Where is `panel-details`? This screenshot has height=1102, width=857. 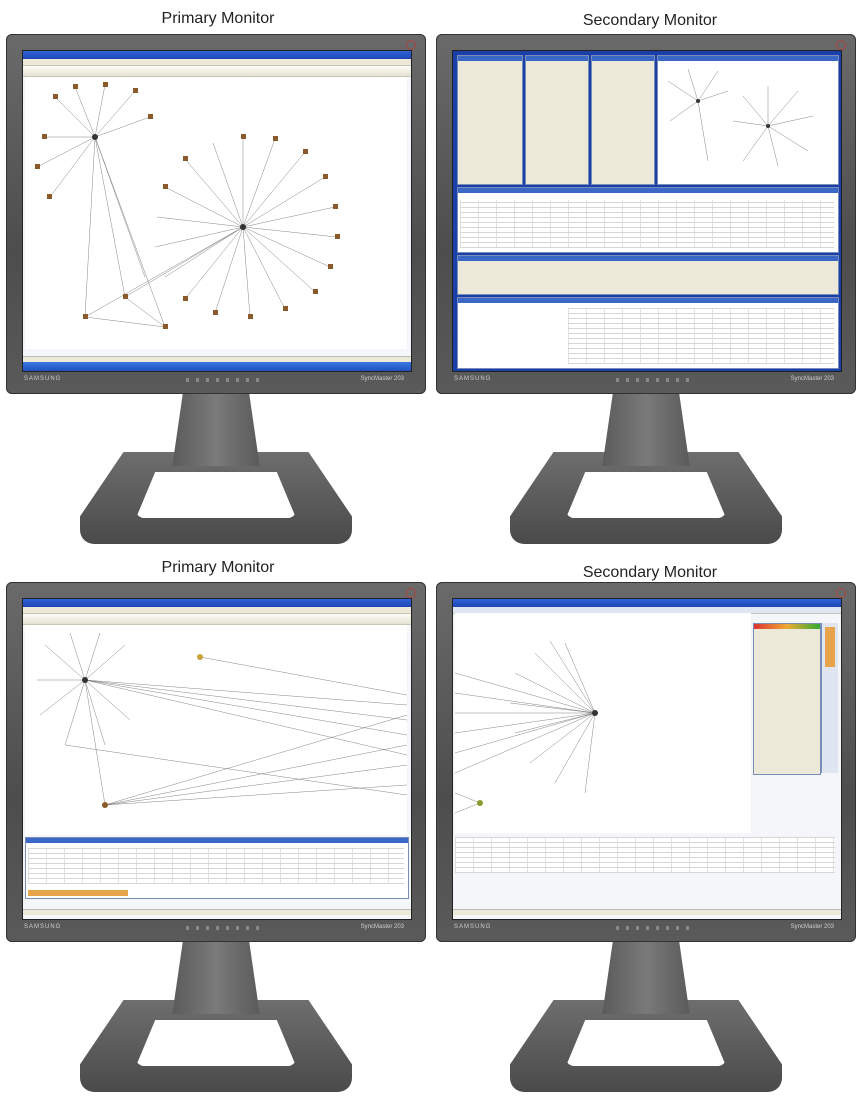
panel-details is located at coordinates (648, 333).